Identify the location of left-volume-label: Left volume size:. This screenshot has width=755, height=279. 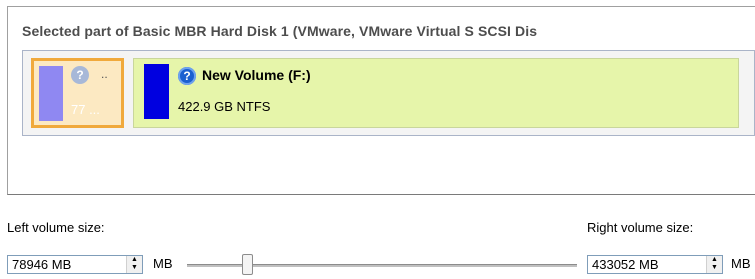
(56, 227).